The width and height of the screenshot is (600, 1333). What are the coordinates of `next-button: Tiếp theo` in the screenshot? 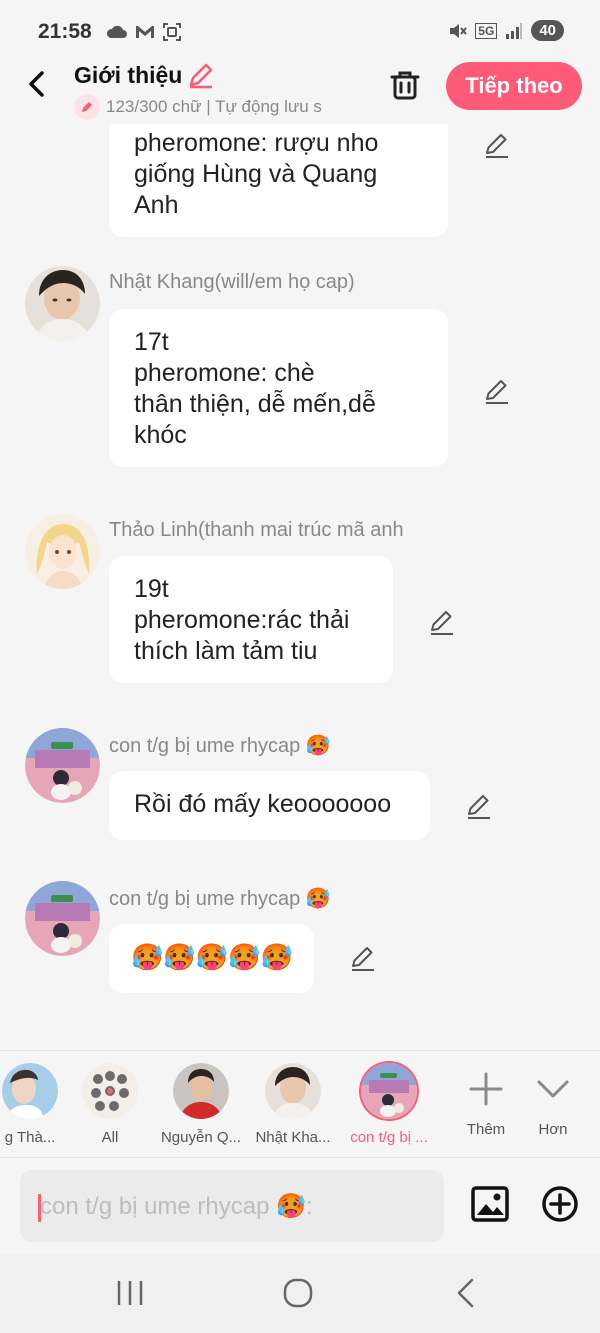 It's located at (514, 86).